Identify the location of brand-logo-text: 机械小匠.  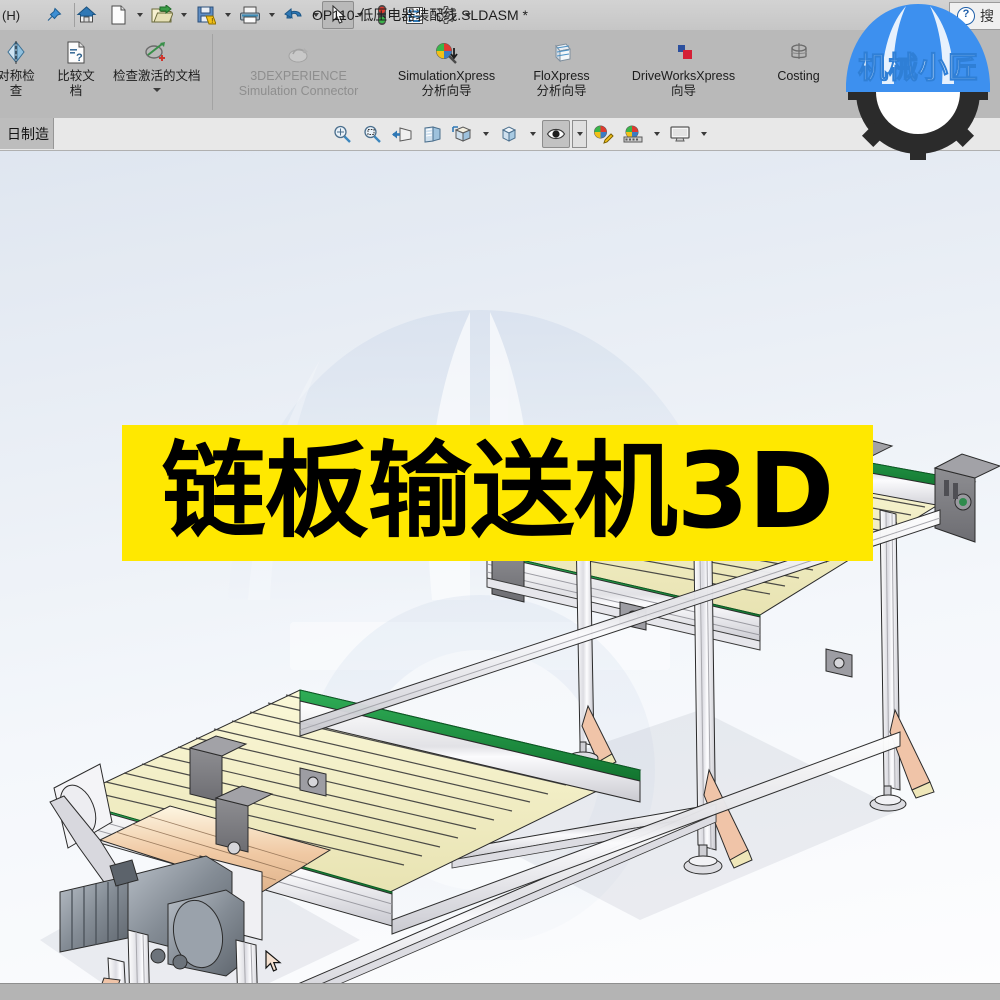
(918, 68).